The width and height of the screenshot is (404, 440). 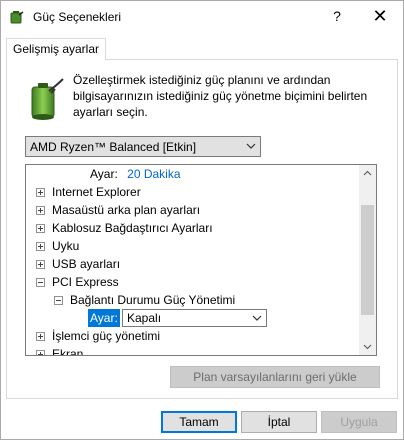 I want to click on setting-value: Kapalı, so click(x=144, y=318).